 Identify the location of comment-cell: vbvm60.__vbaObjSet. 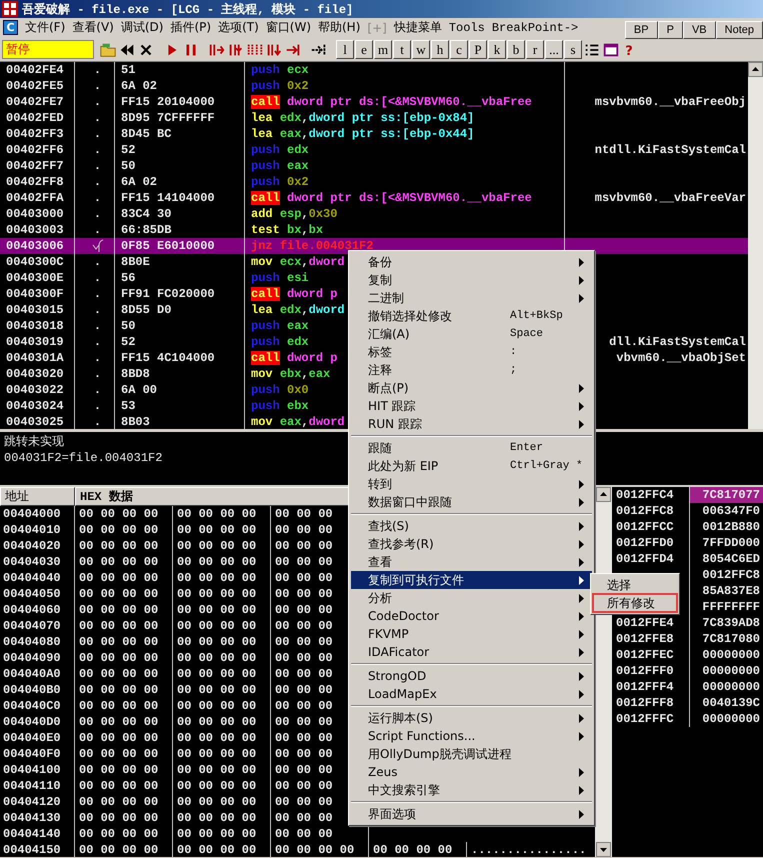
(681, 358).